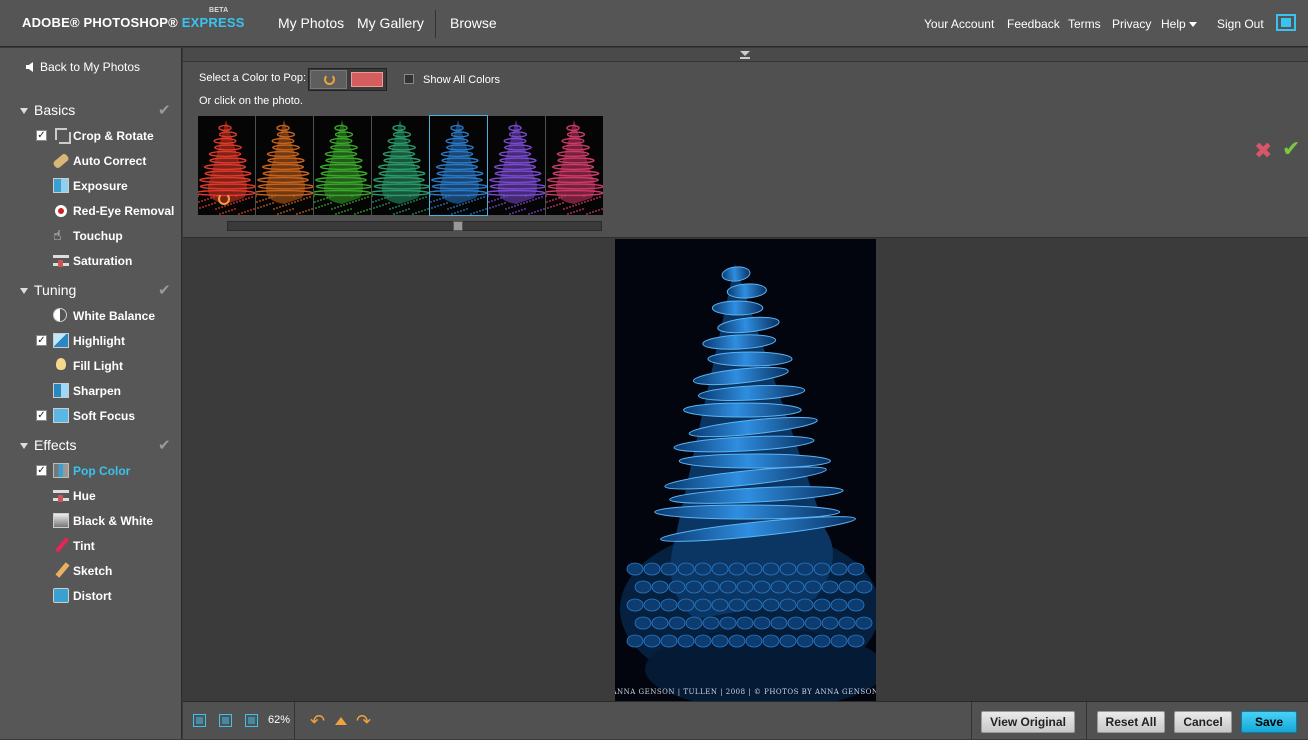 The image size is (1308, 740). Describe the element at coordinates (1240, 24) in the screenshot. I see `link-sign-out: Sign Out` at that location.